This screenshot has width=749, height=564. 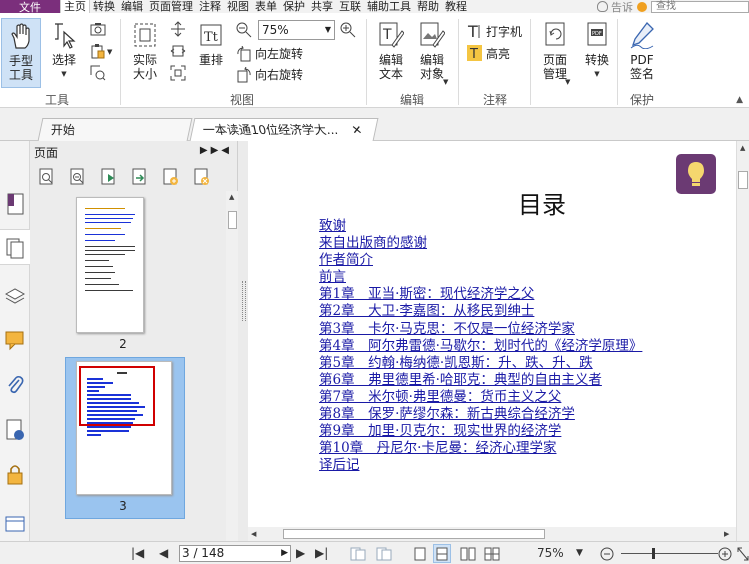 I want to click on zoom-percentage: 75%, so click(x=550, y=553).